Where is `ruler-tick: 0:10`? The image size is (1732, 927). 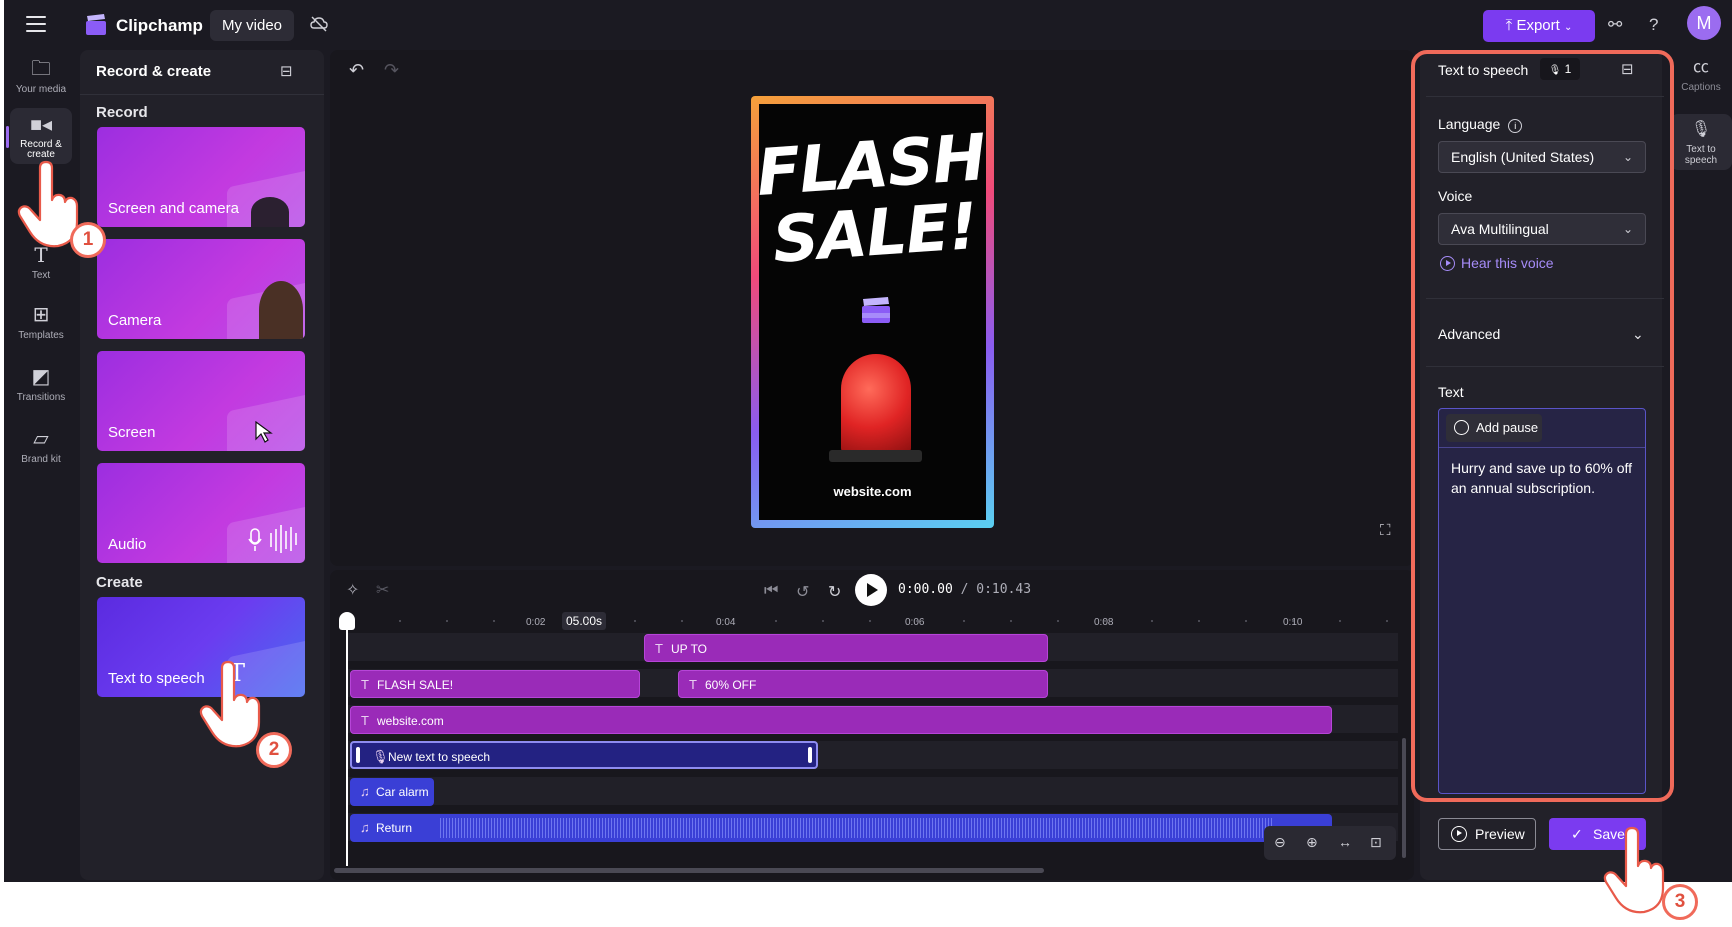 ruler-tick: 0:10 is located at coordinates (1293, 622).